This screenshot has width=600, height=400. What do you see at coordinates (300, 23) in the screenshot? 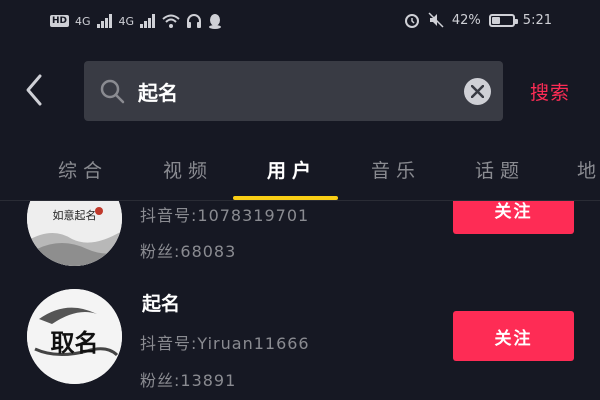
I see `status-bar: HD 4G 4G 42% 5:21` at bounding box center [300, 23].